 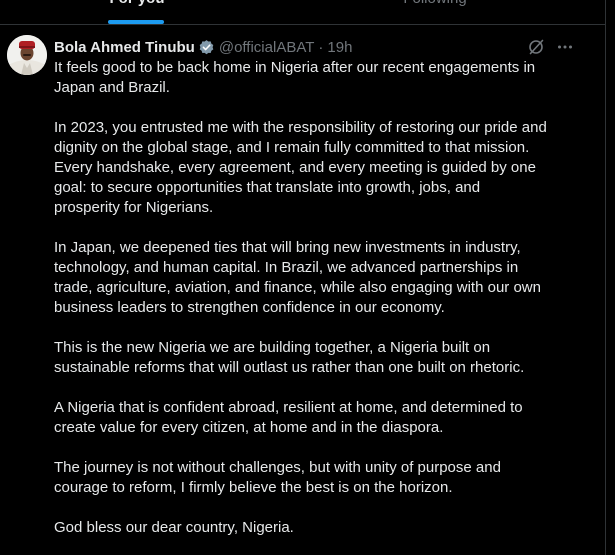 What do you see at coordinates (565, 47) in the screenshot?
I see `more-options-icon` at bounding box center [565, 47].